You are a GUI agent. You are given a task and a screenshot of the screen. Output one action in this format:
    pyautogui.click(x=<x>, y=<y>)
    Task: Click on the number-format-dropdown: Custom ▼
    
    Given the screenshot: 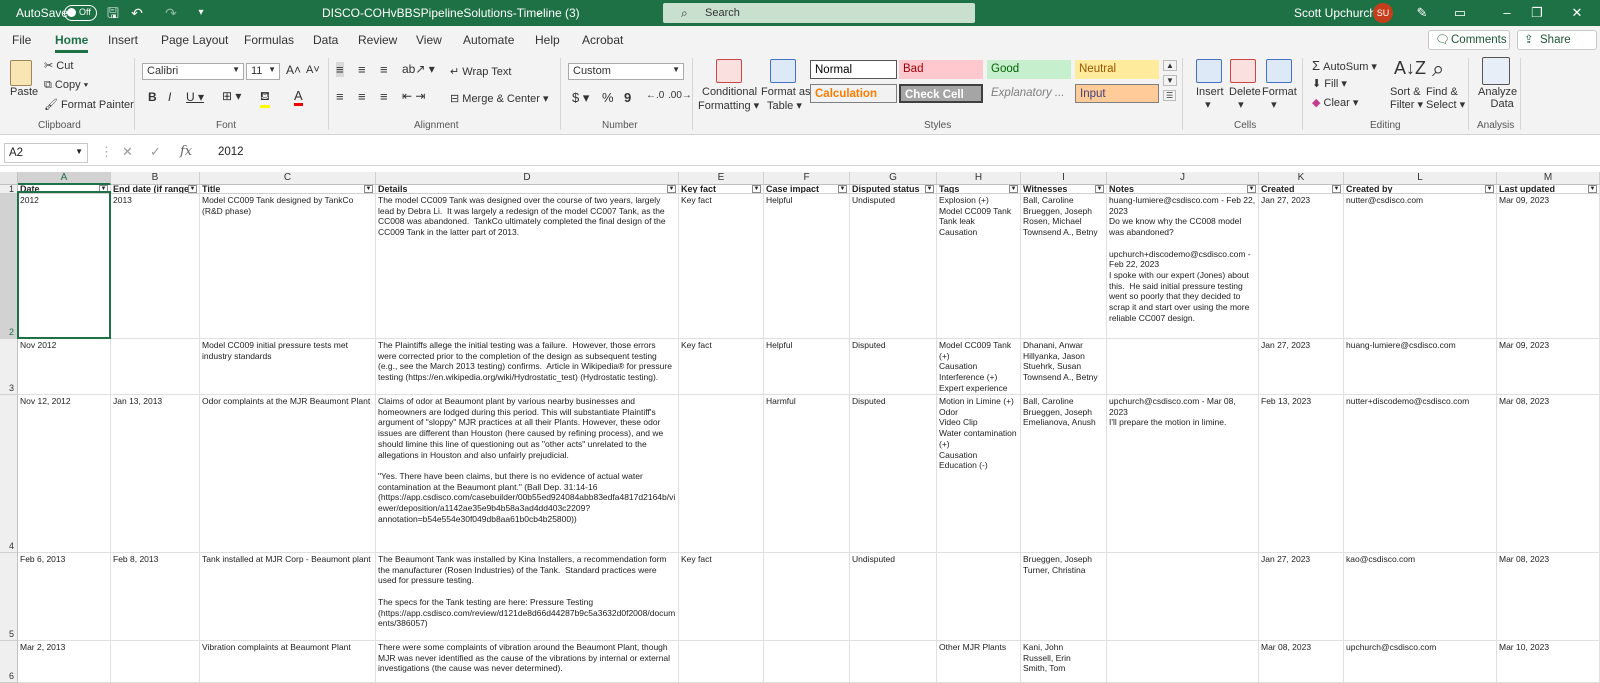 What is the action you would take?
    pyautogui.click(x=626, y=71)
    